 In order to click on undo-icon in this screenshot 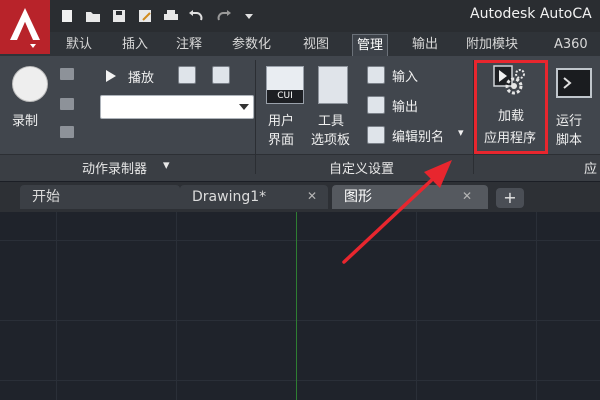, I will do `click(197, 16)`.